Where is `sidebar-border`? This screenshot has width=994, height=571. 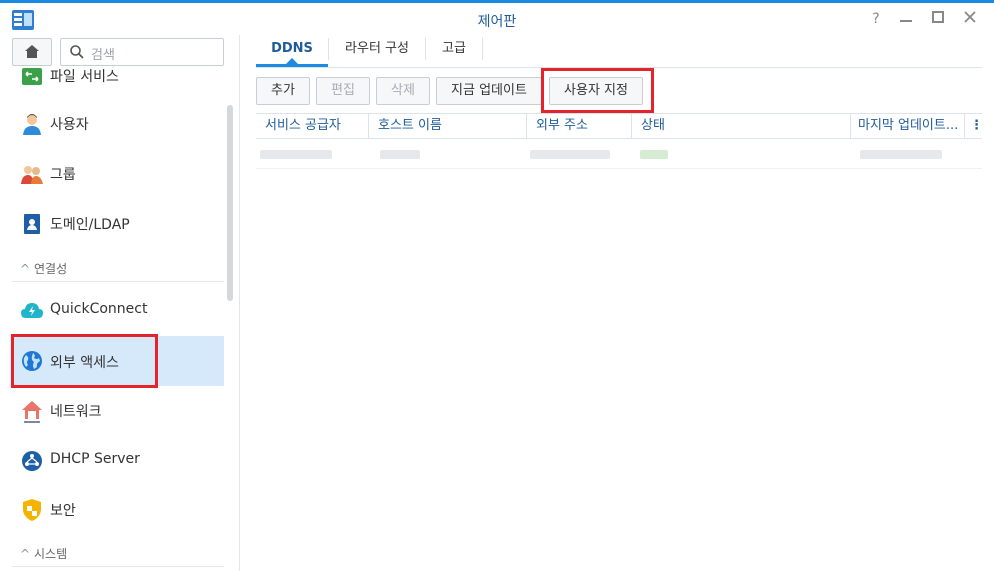 sidebar-border is located at coordinates (239, 303).